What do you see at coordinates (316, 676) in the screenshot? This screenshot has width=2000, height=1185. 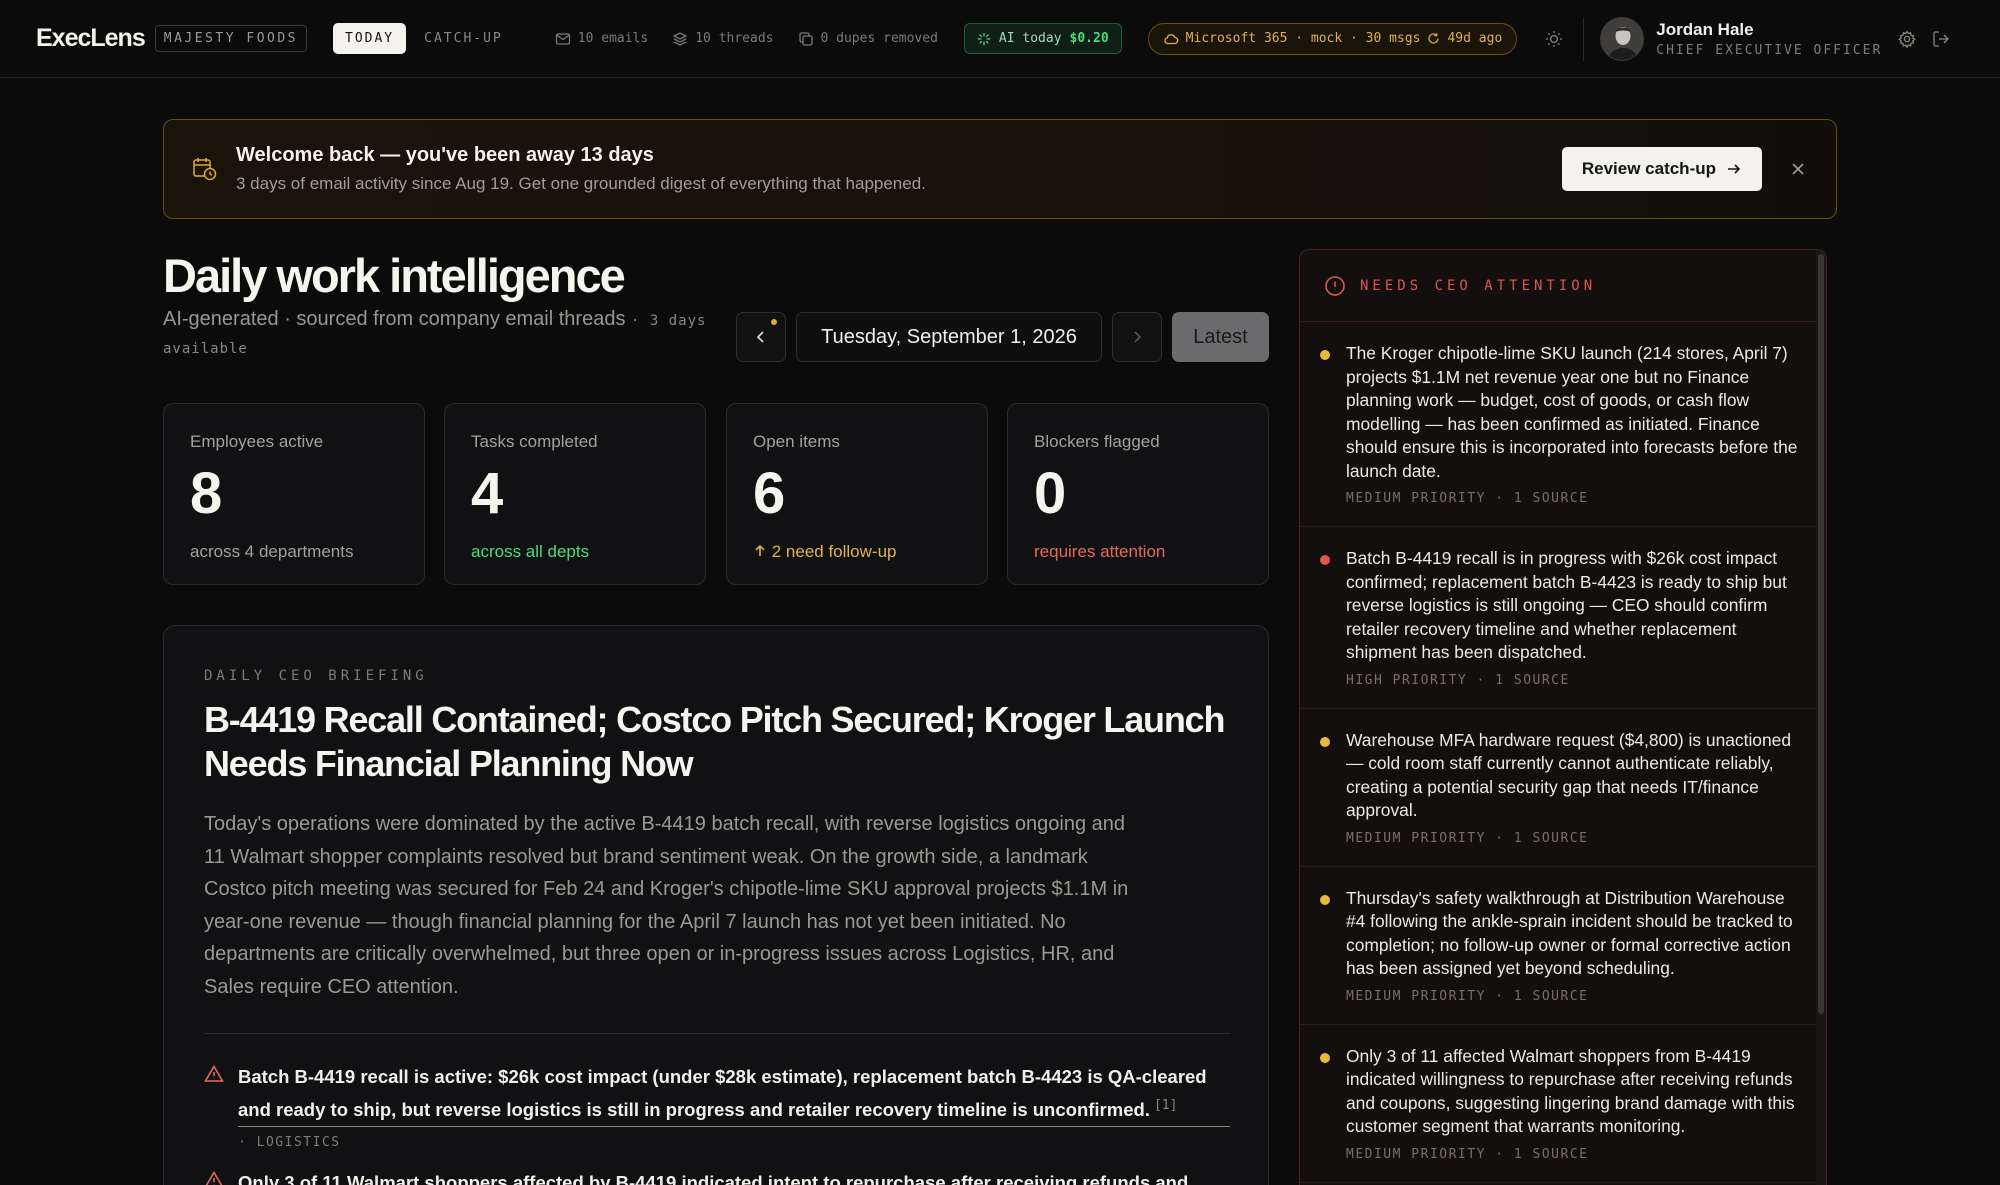 I see `briefing-eyebrow: DAILY CEO BRIEFING` at bounding box center [316, 676].